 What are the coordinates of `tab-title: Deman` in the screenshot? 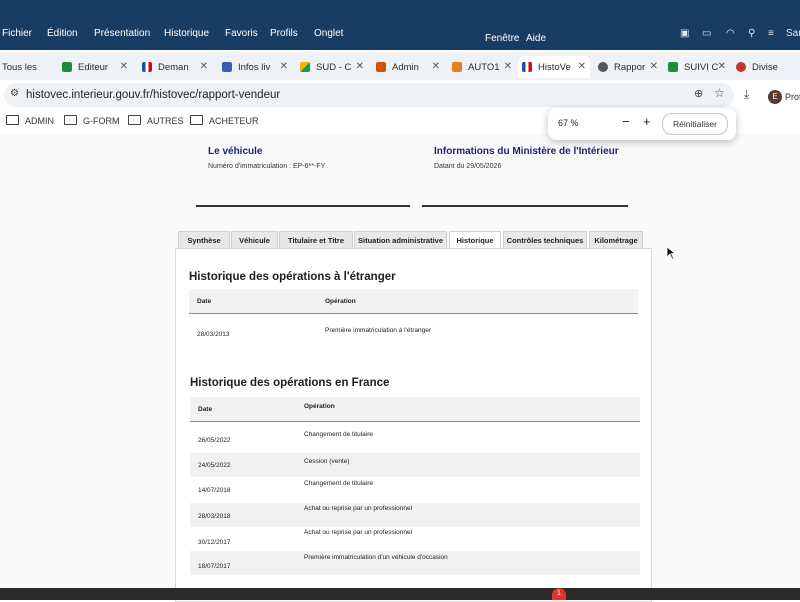 It's located at (173, 67).